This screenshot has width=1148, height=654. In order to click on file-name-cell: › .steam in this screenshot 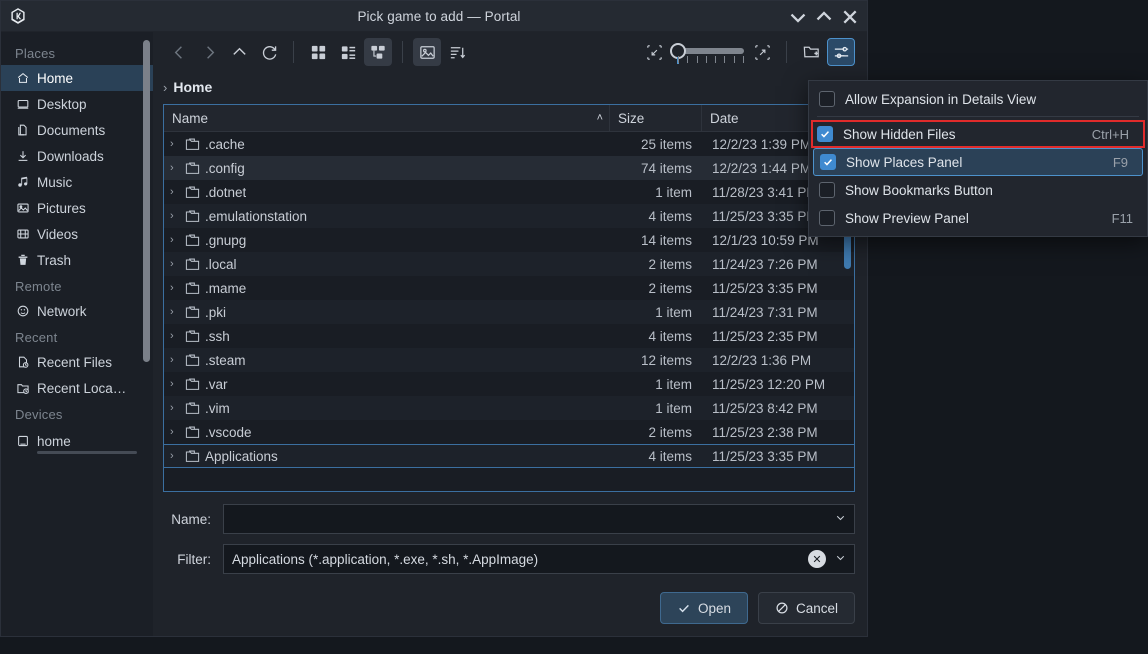, I will do `click(387, 360)`.